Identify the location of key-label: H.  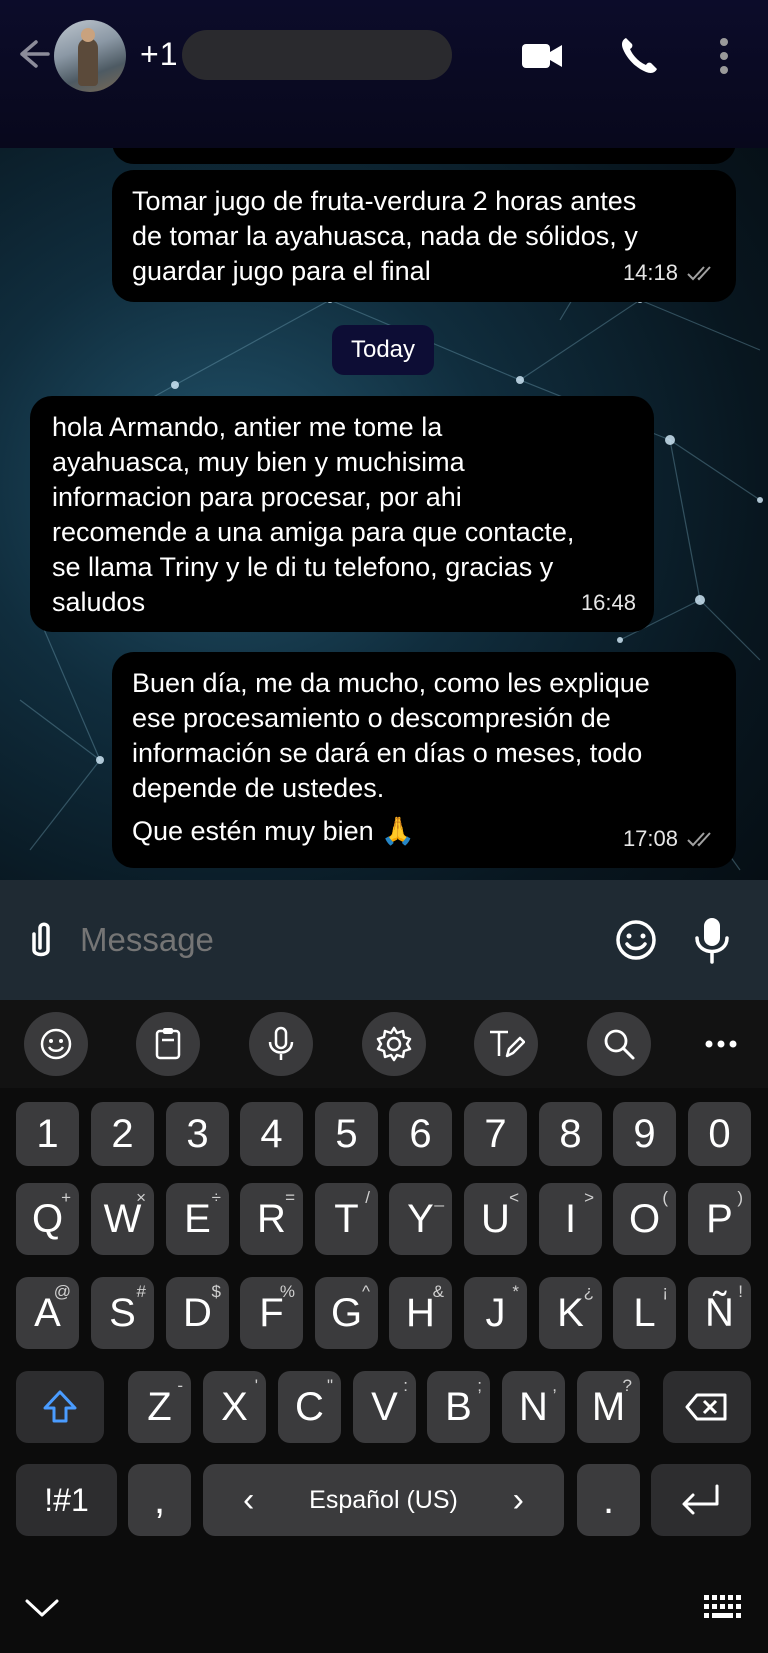
(420, 1312).